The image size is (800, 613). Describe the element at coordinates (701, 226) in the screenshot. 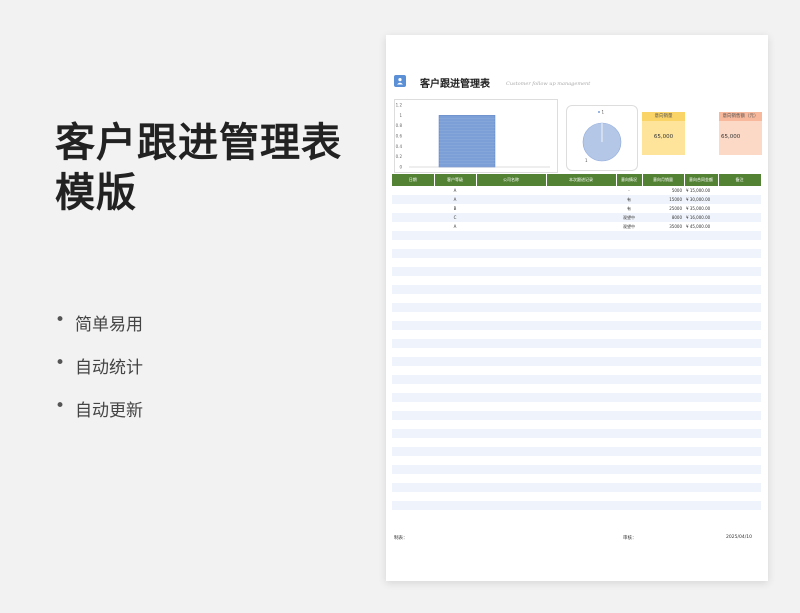

I see `table-cell: ¥ 45,000.00` at that location.